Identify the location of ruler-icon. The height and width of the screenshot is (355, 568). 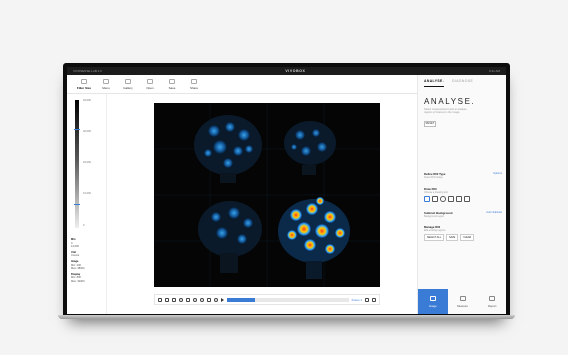
(188, 299).